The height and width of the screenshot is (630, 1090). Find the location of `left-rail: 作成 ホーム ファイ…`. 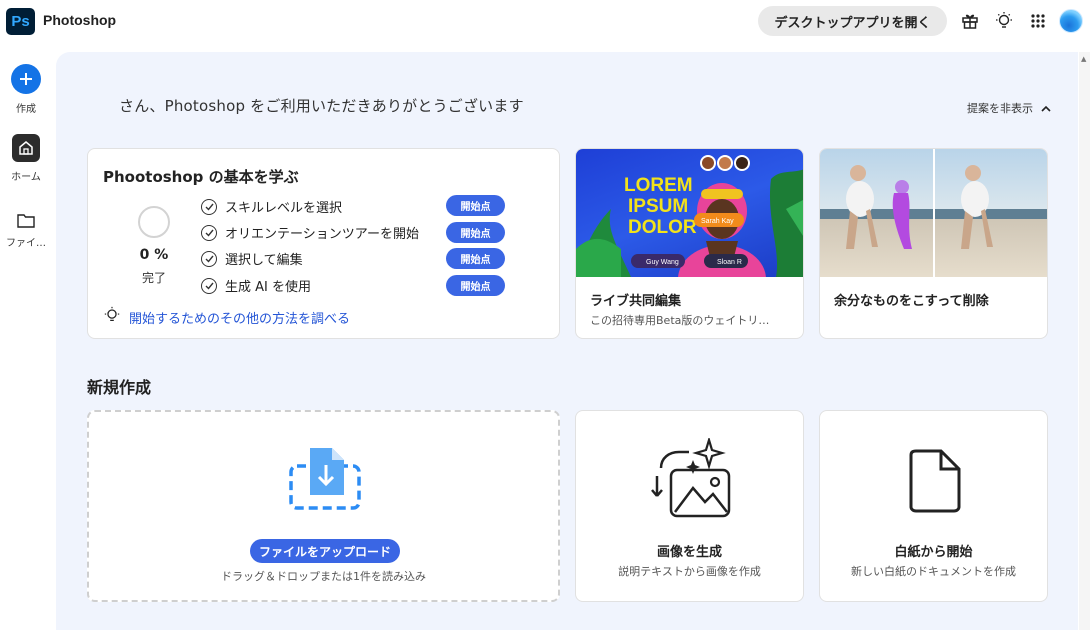

left-rail: 作成 ホーム ファイ… is located at coordinates (26, 337).